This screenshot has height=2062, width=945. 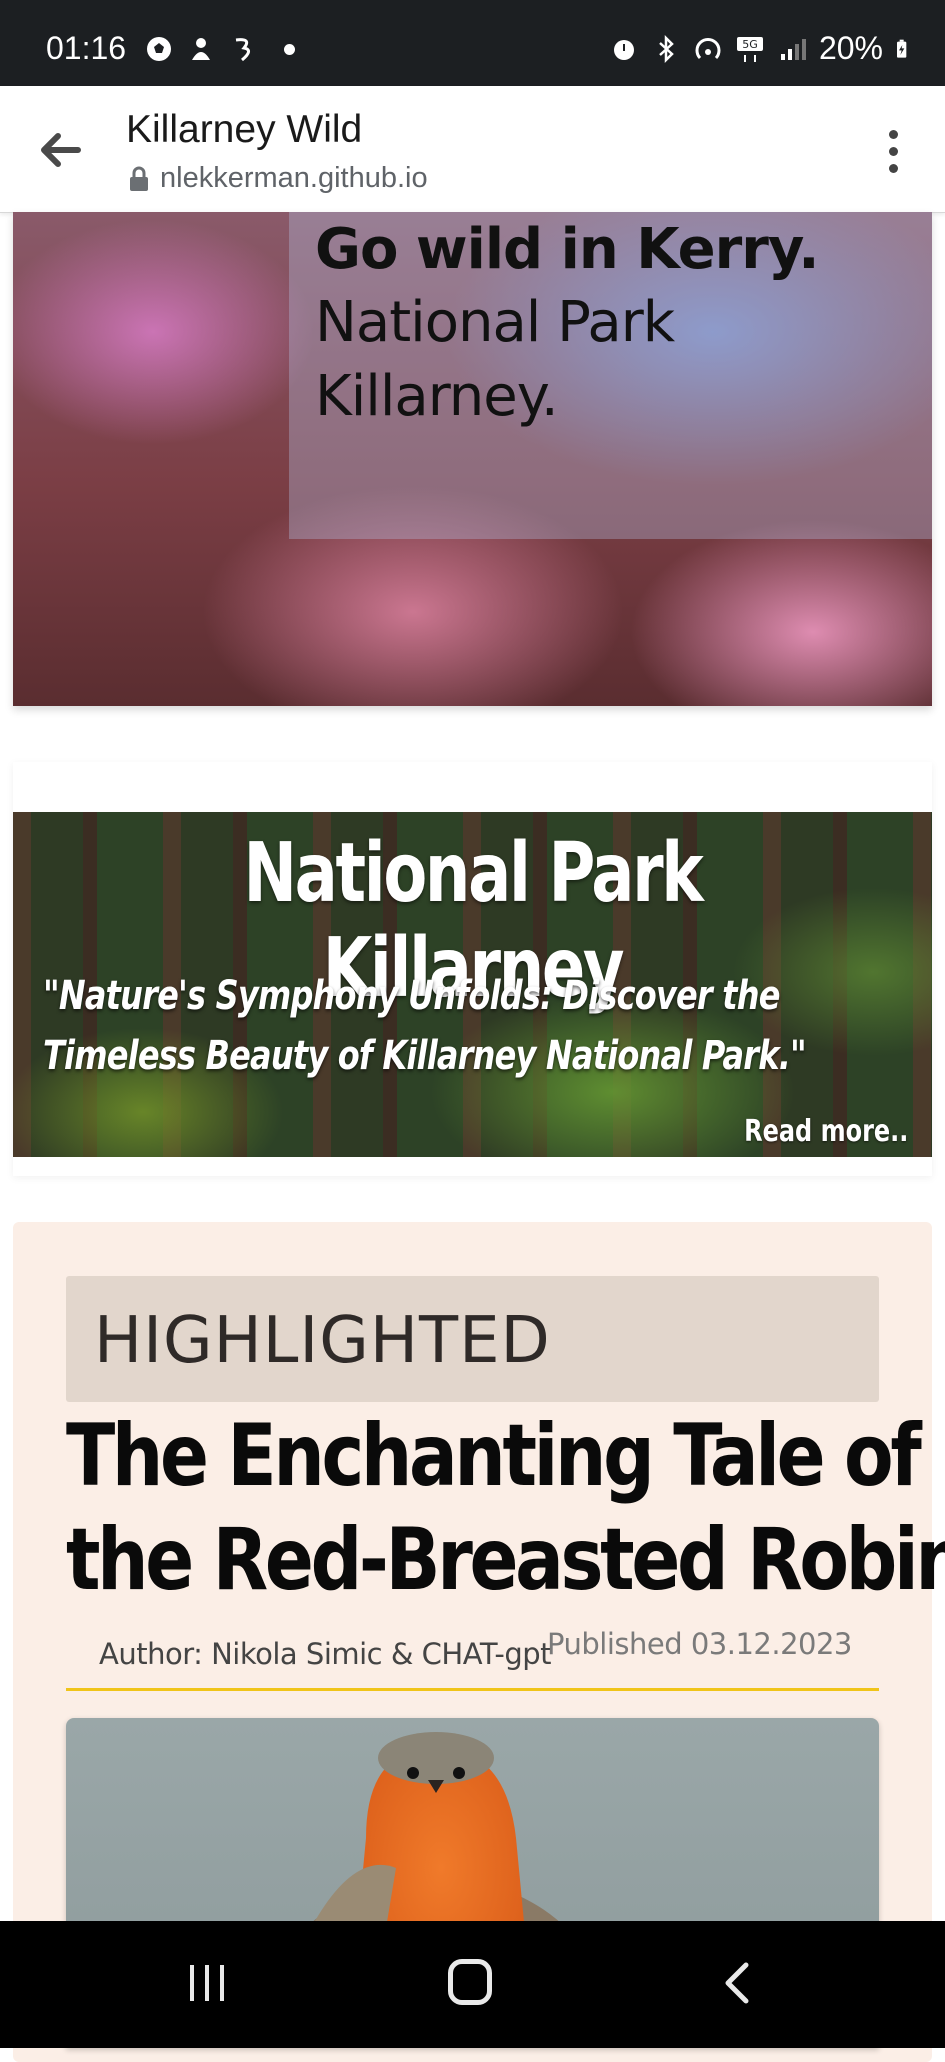 I want to click on status-left-icons, so click(x=219, y=49).